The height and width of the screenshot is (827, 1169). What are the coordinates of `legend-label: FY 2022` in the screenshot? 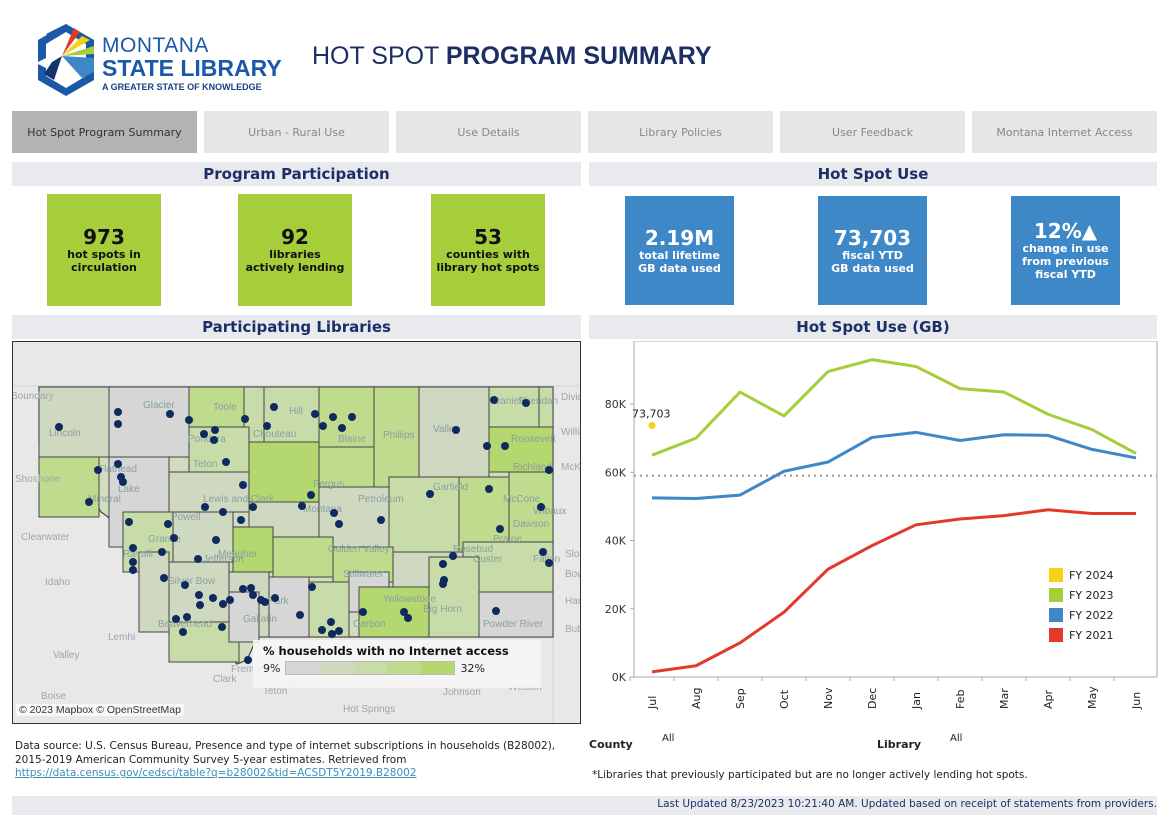 It's located at (1091, 615).